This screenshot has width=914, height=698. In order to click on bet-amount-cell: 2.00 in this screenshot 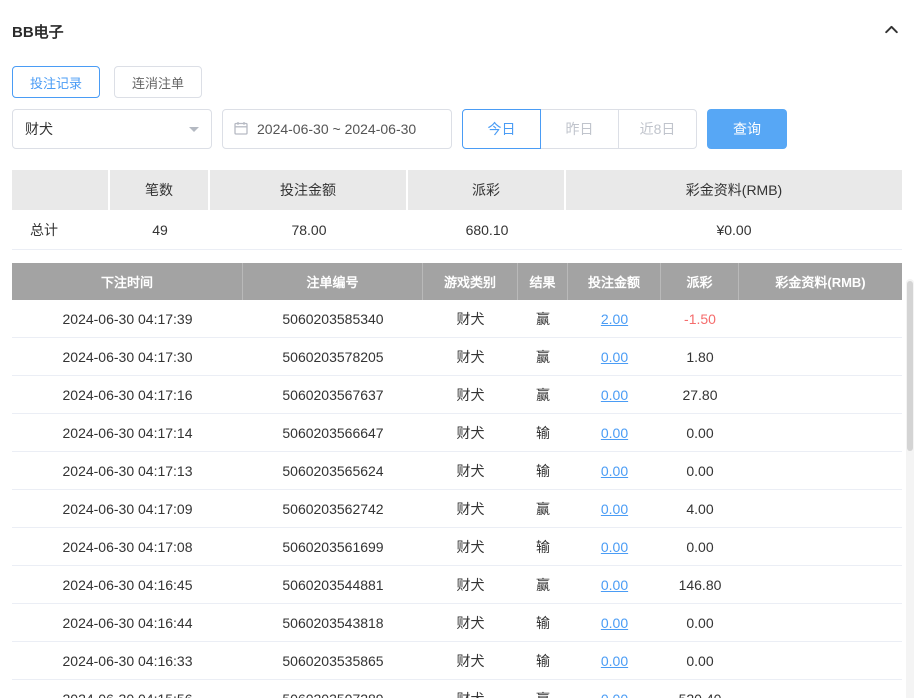, I will do `click(614, 319)`.